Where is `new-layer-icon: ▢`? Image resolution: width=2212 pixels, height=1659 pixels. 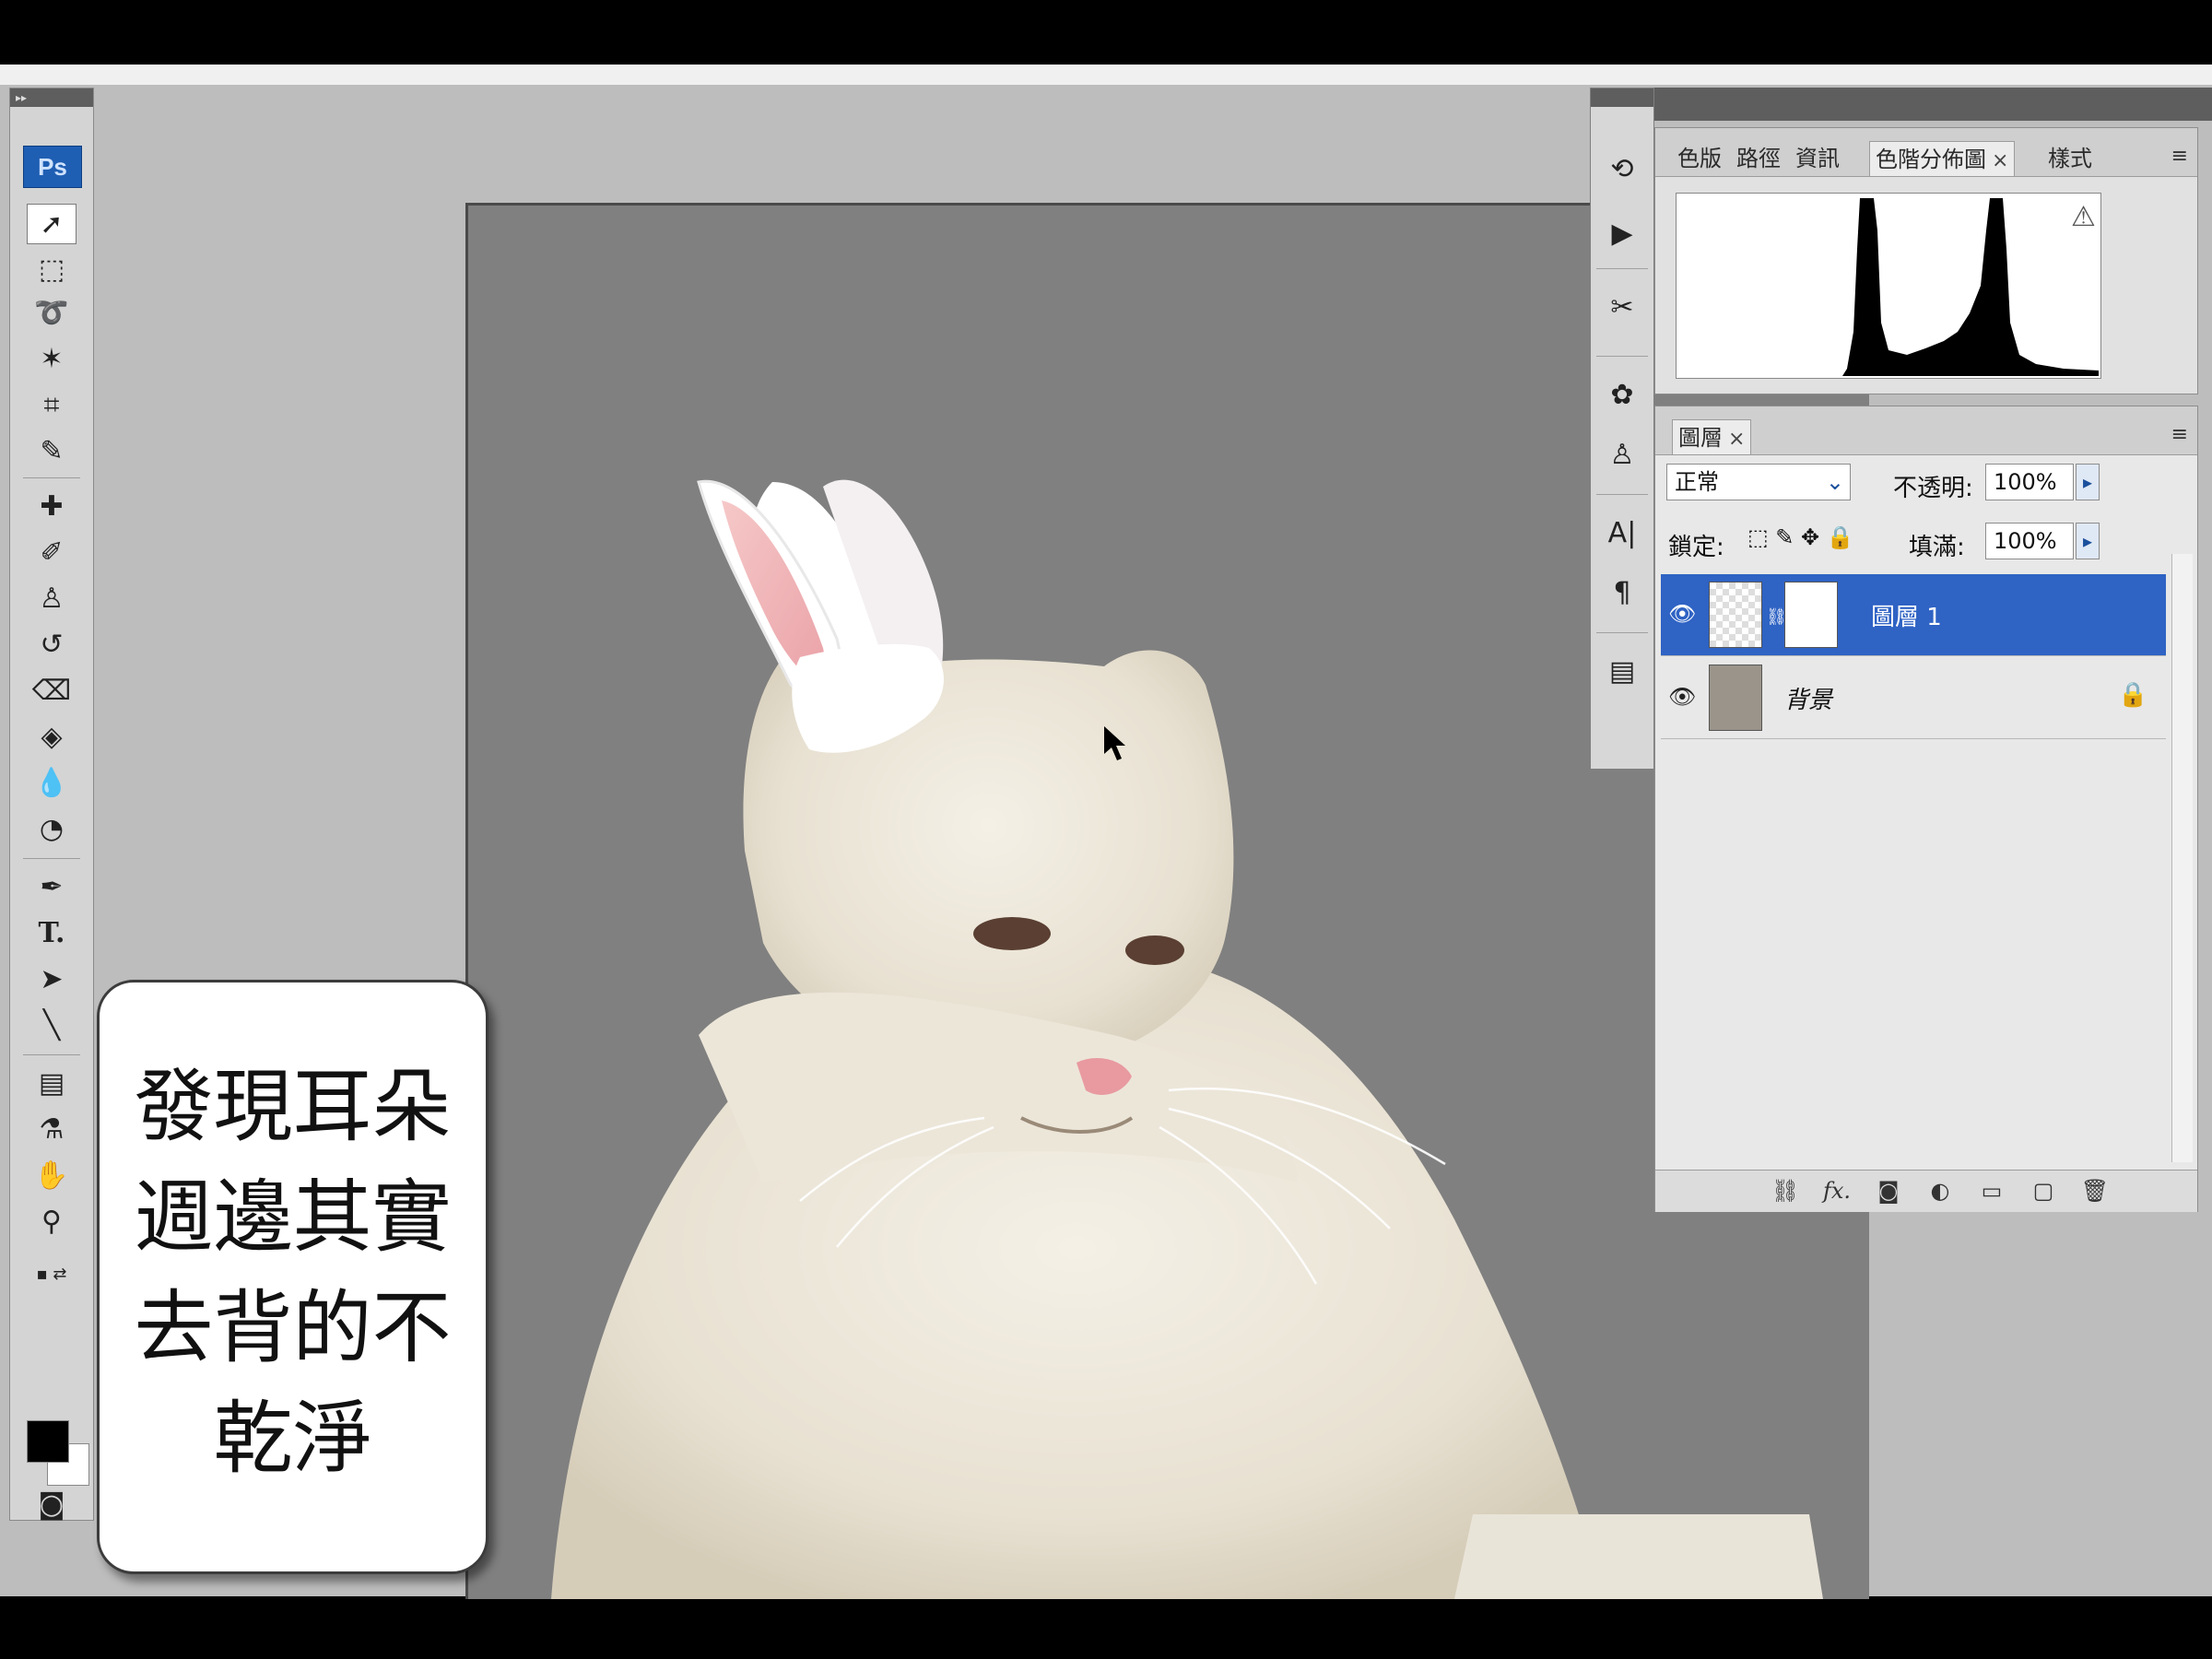
new-layer-icon: ▢ is located at coordinates (2043, 1191).